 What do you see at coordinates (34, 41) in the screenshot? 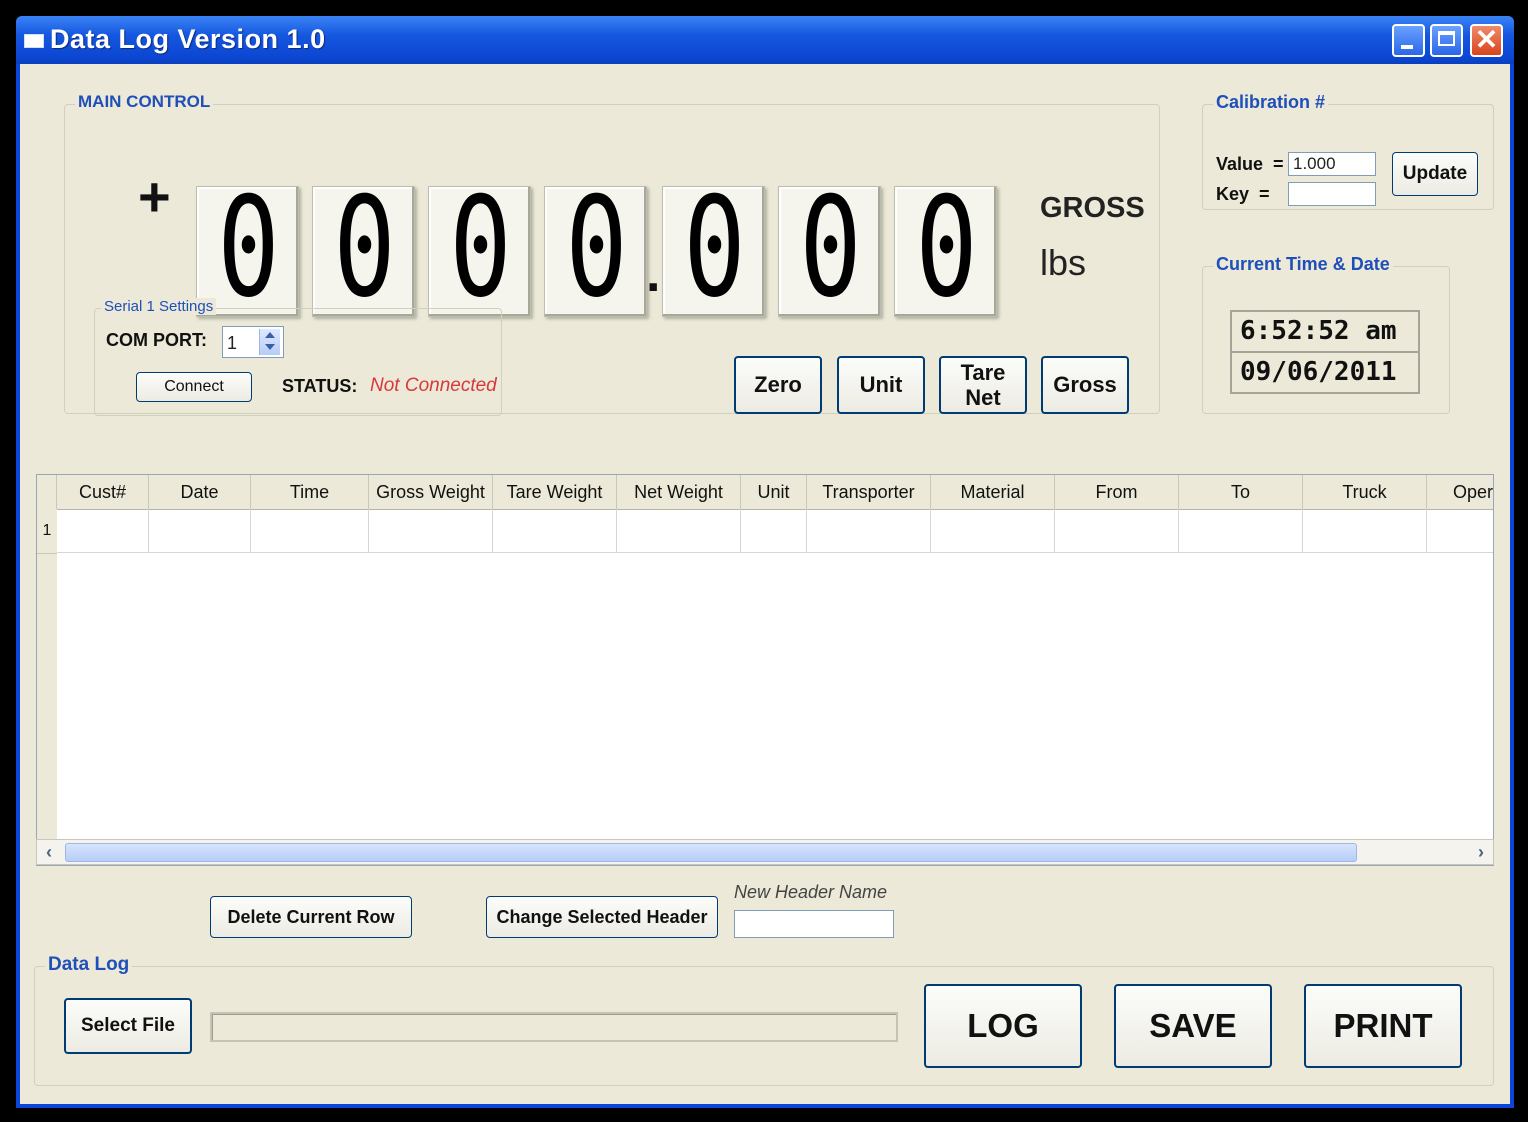
I see `app-icon` at bounding box center [34, 41].